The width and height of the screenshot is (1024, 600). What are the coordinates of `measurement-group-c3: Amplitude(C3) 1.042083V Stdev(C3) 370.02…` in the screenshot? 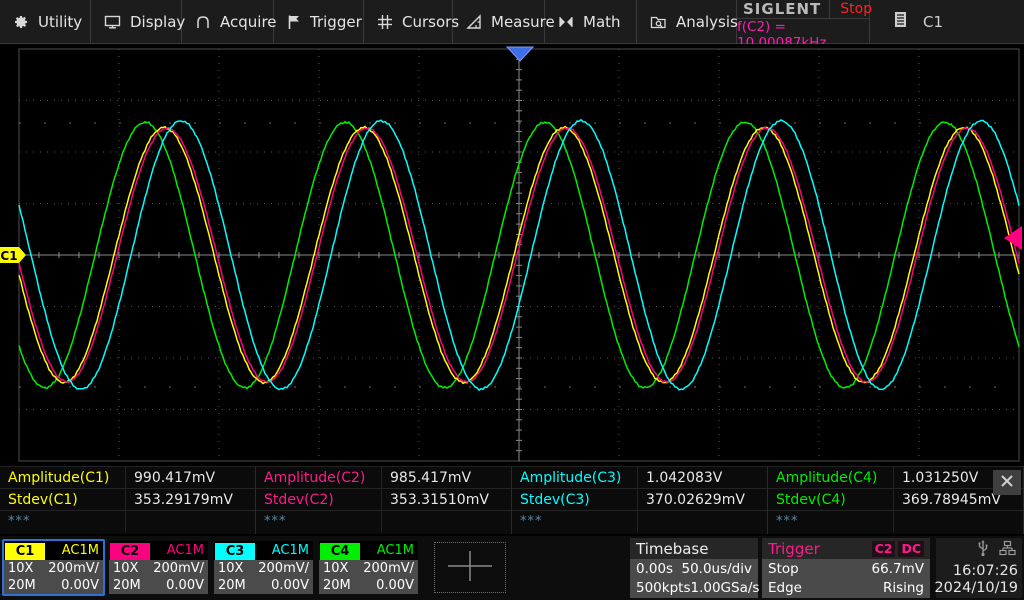 It's located at (640, 500).